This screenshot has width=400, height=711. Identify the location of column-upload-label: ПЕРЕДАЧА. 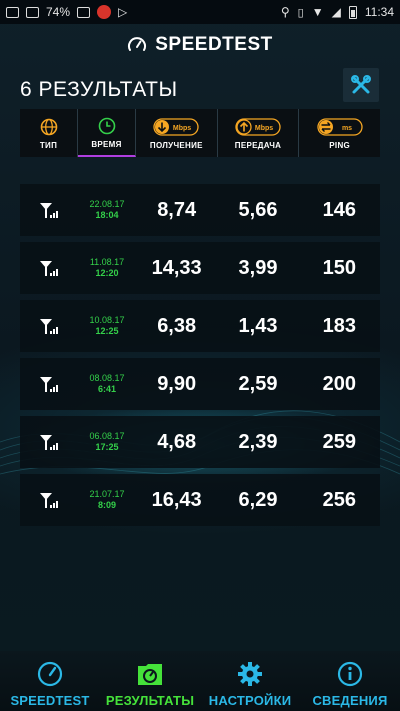
(258, 145).